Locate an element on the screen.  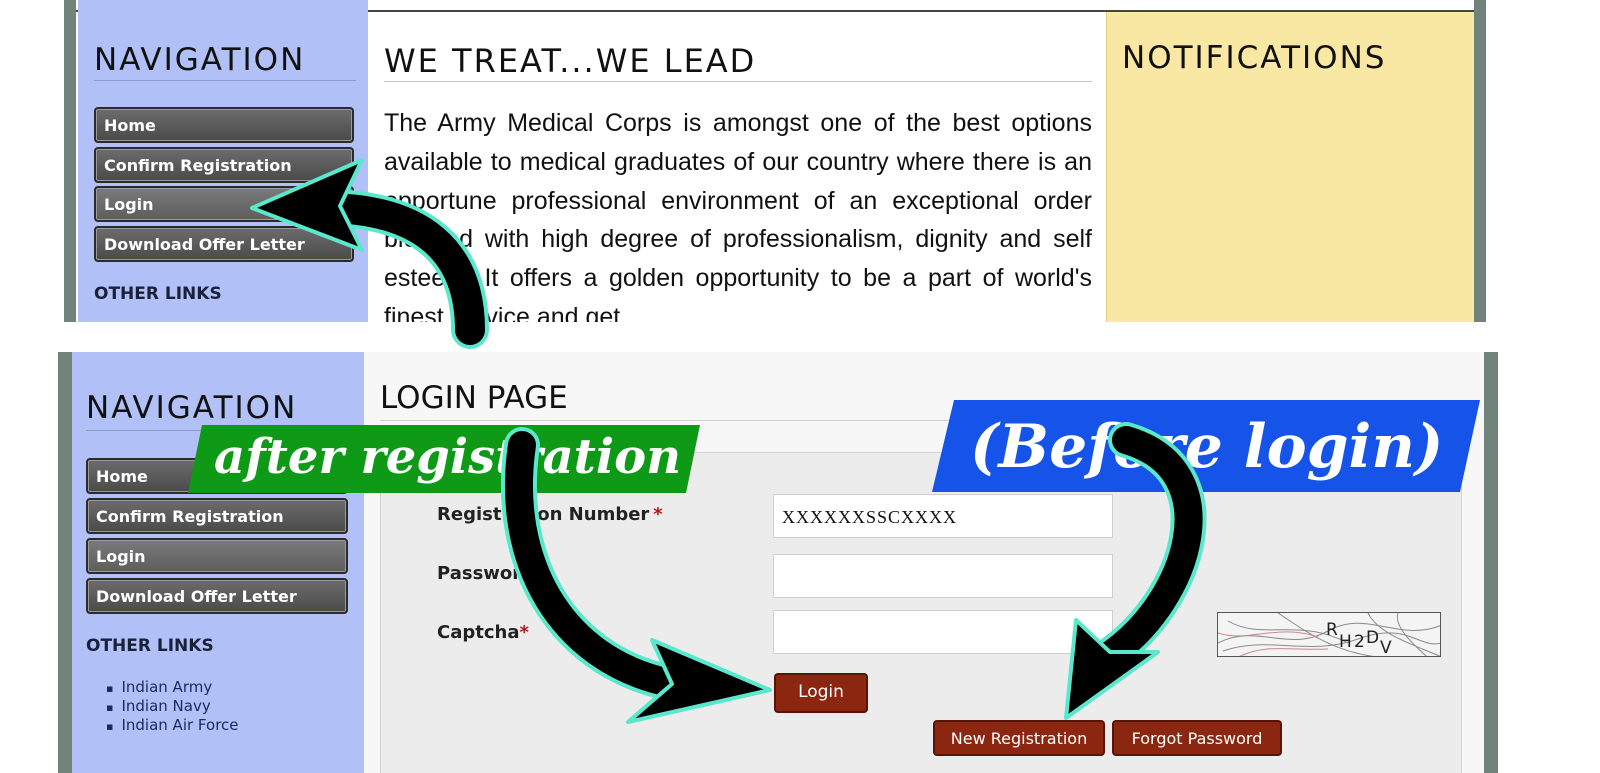
link-indian-air-force: Indian Air Force is located at coordinates (172, 725).